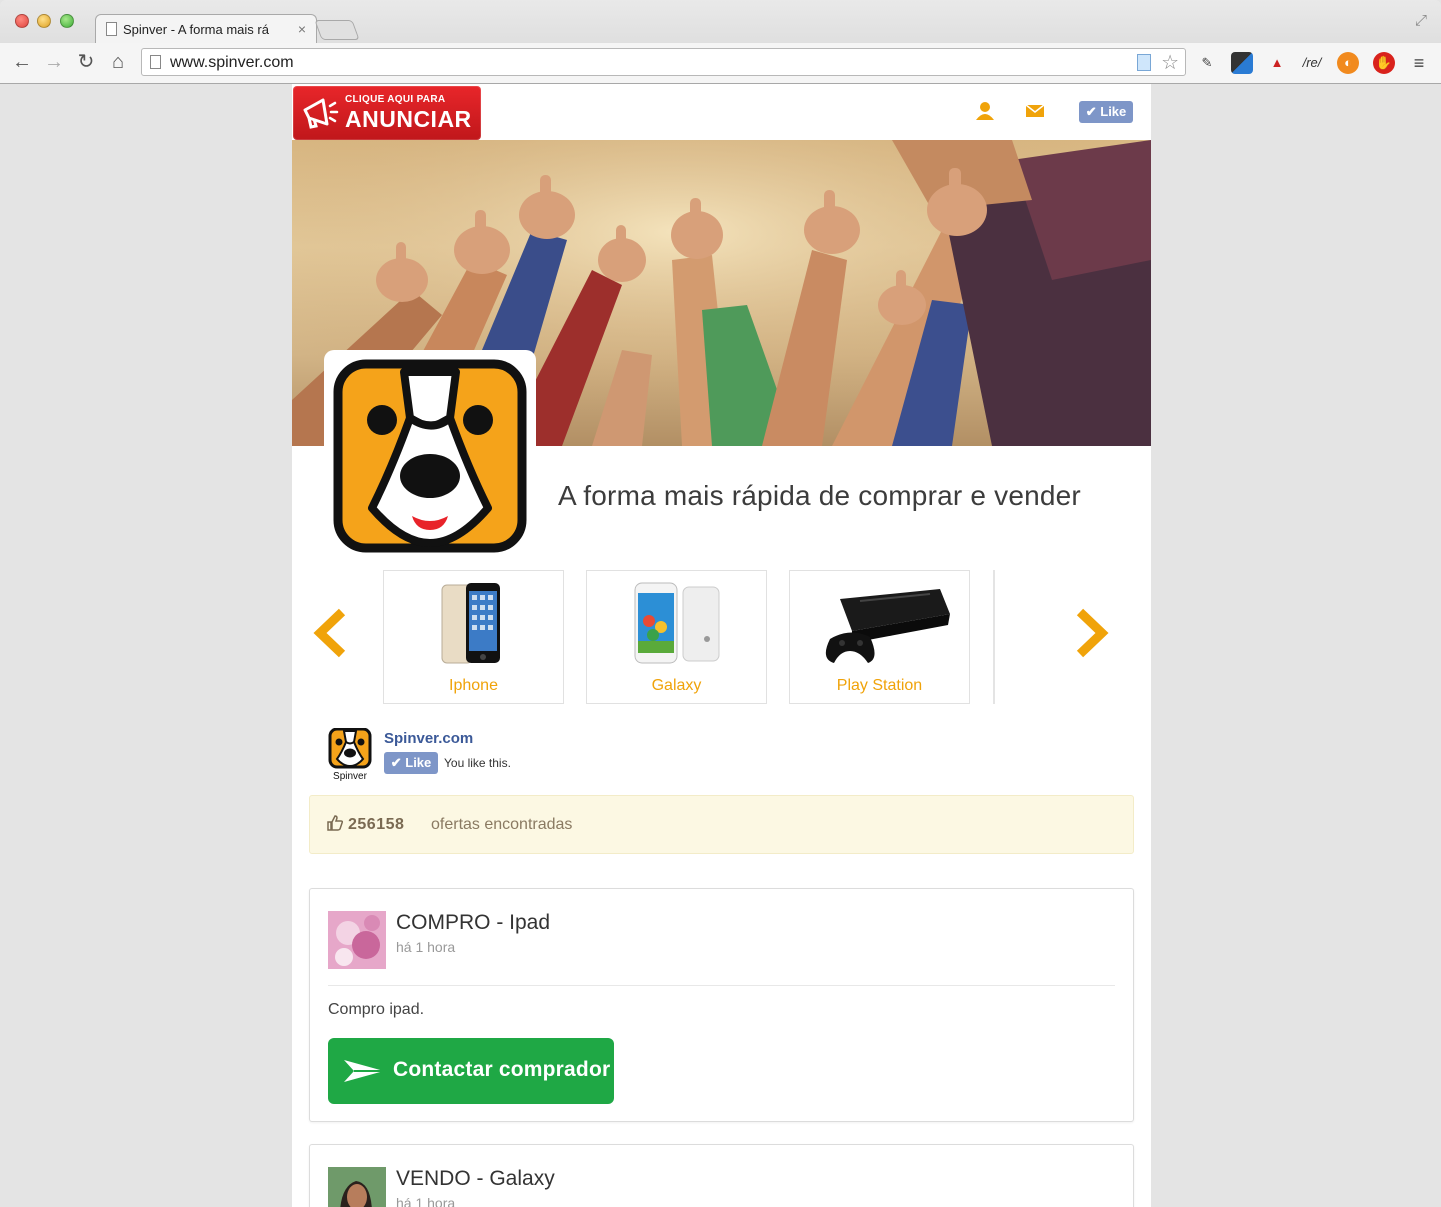 The width and height of the screenshot is (1441, 1207). I want to click on listing-title: COMPRO - Ipad, so click(473, 923).